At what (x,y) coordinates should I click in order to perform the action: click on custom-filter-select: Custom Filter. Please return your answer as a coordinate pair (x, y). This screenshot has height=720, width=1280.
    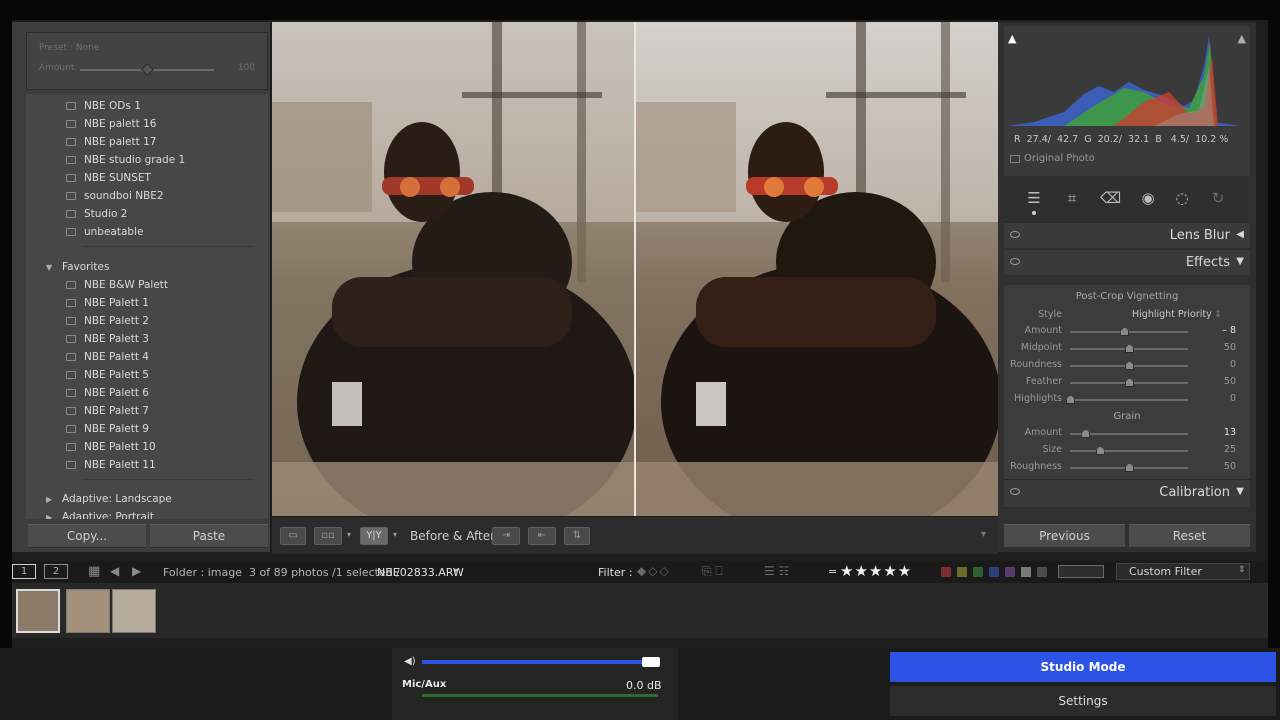
    Looking at the image, I should click on (1183, 571).